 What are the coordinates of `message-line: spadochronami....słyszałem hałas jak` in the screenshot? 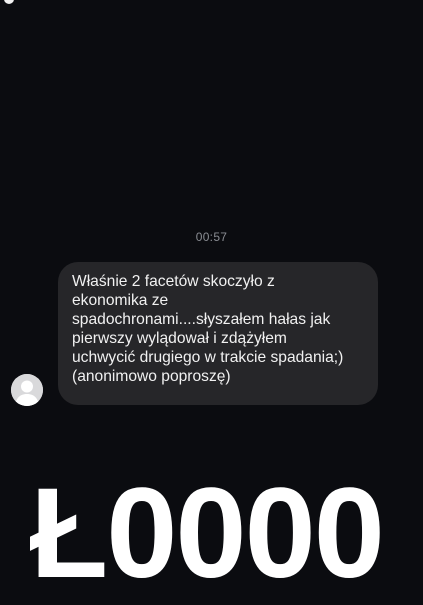 It's located at (201, 319).